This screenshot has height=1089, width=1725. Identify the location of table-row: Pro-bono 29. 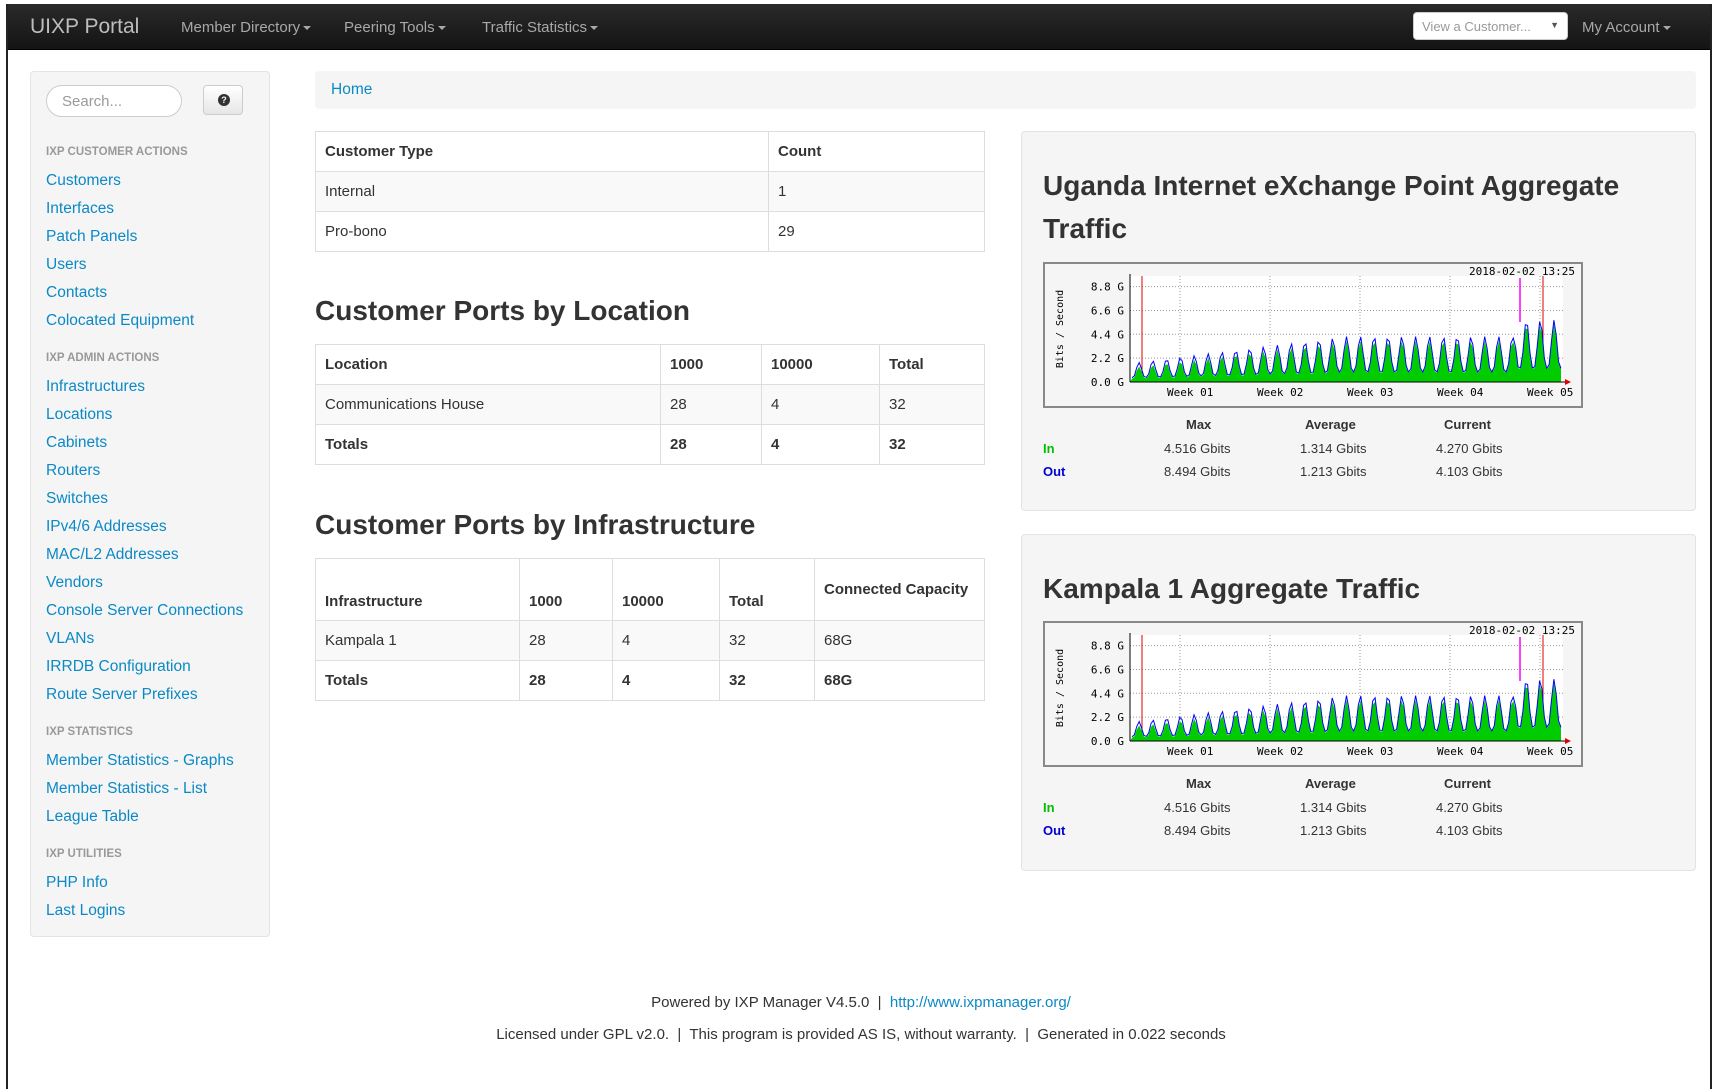
(650, 231).